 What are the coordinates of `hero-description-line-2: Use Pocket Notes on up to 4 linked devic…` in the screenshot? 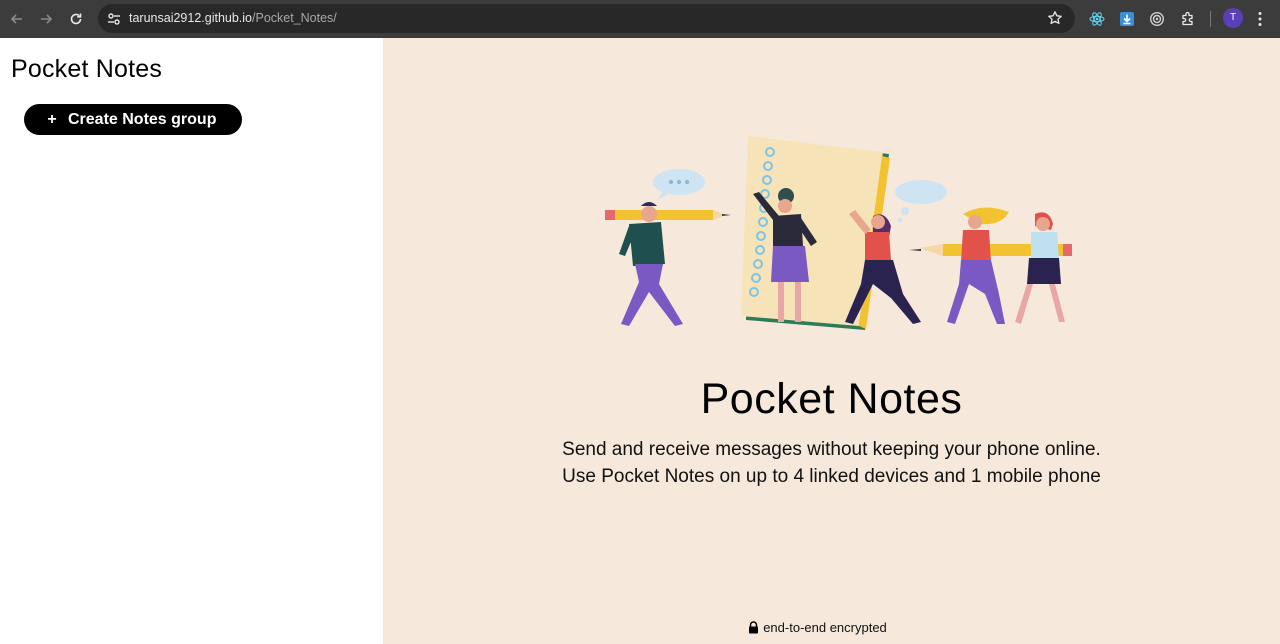 It's located at (831, 476).